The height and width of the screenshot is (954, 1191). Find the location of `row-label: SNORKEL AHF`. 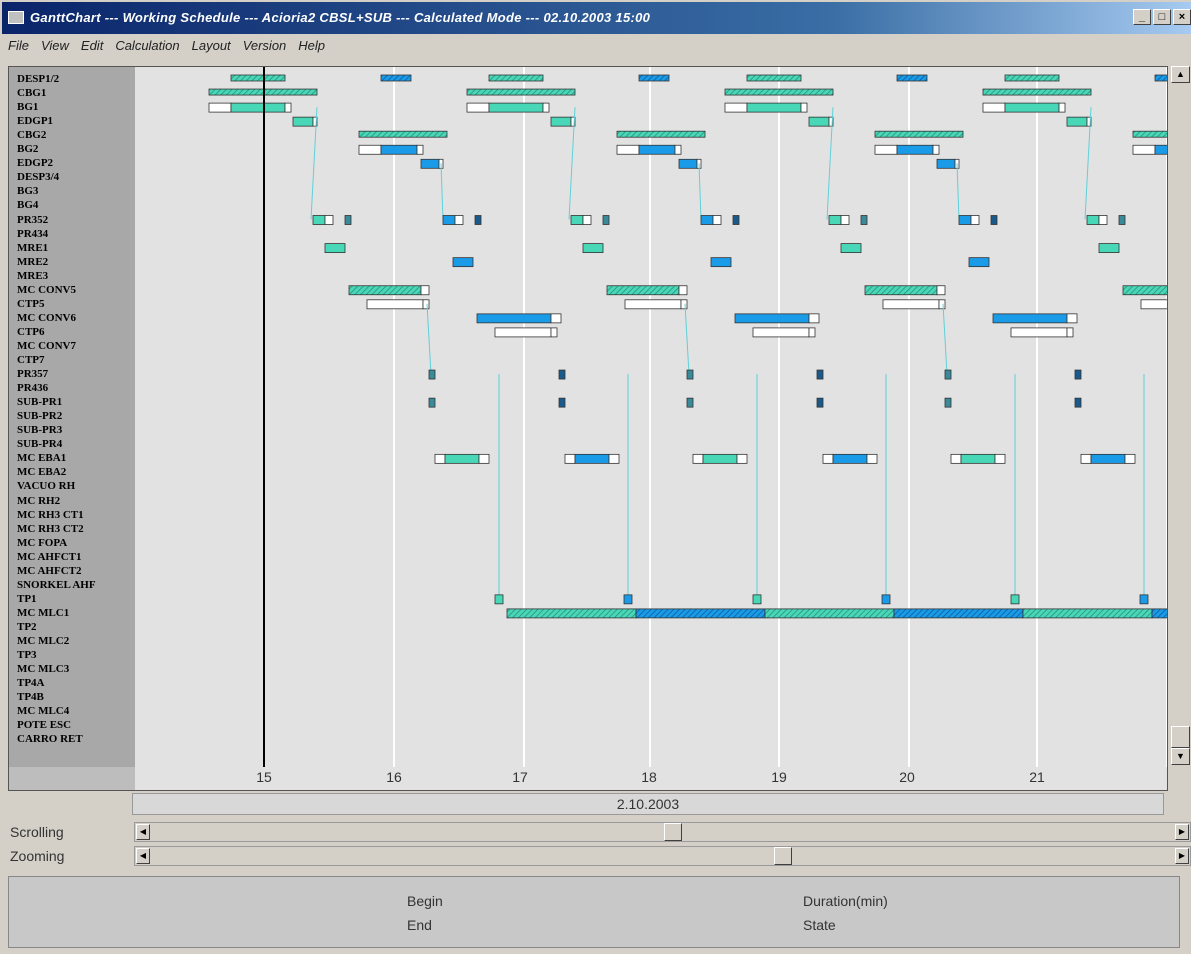

row-label: SNORKEL AHF is located at coordinates (56, 584).